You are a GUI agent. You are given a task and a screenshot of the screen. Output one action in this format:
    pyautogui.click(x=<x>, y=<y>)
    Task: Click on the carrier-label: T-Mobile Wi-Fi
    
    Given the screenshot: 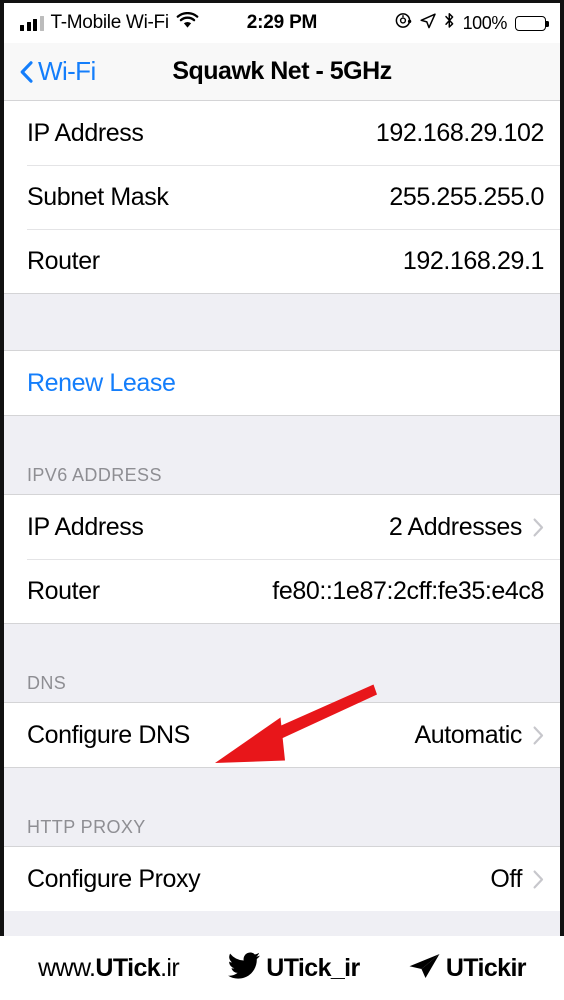 What is the action you would take?
    pyautogui.click(x=110, y=22)
    